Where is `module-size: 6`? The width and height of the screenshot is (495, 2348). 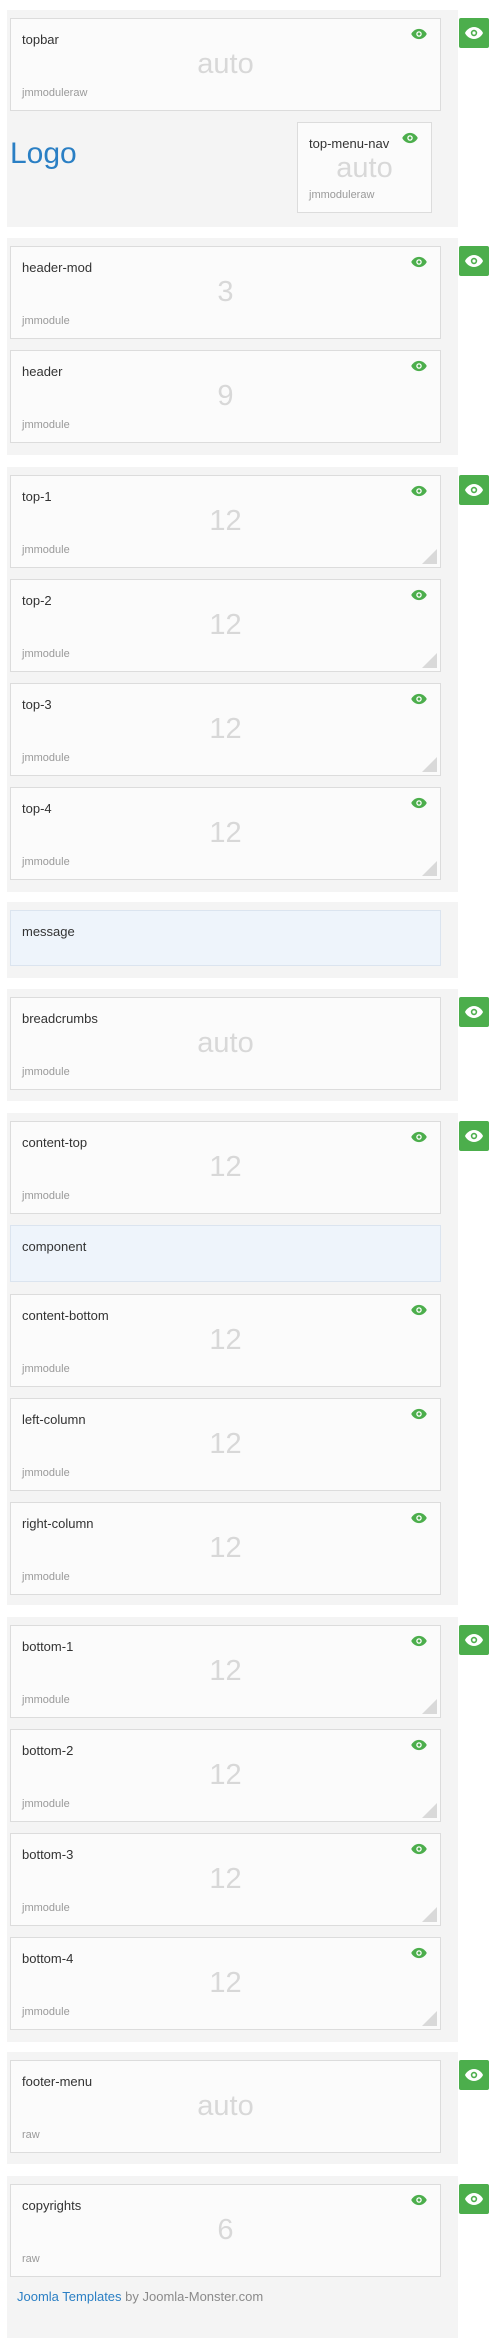 module-size: 6 is located at coordinates (225, 2230).